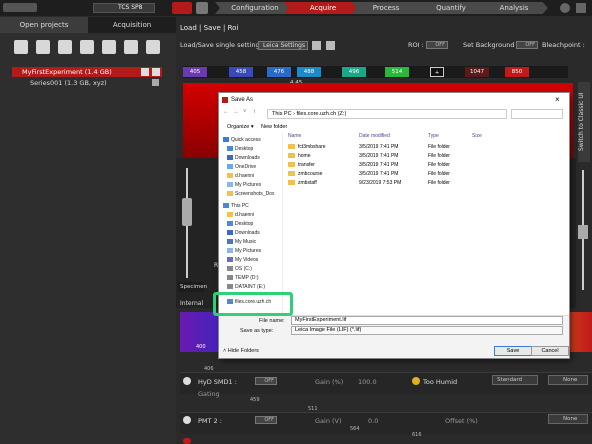 The width and height of the screenshot is (592, 444). Describe the element at coordinates (282, 114) in the screenshot. I see `path-this-pc: This PC` at that location.